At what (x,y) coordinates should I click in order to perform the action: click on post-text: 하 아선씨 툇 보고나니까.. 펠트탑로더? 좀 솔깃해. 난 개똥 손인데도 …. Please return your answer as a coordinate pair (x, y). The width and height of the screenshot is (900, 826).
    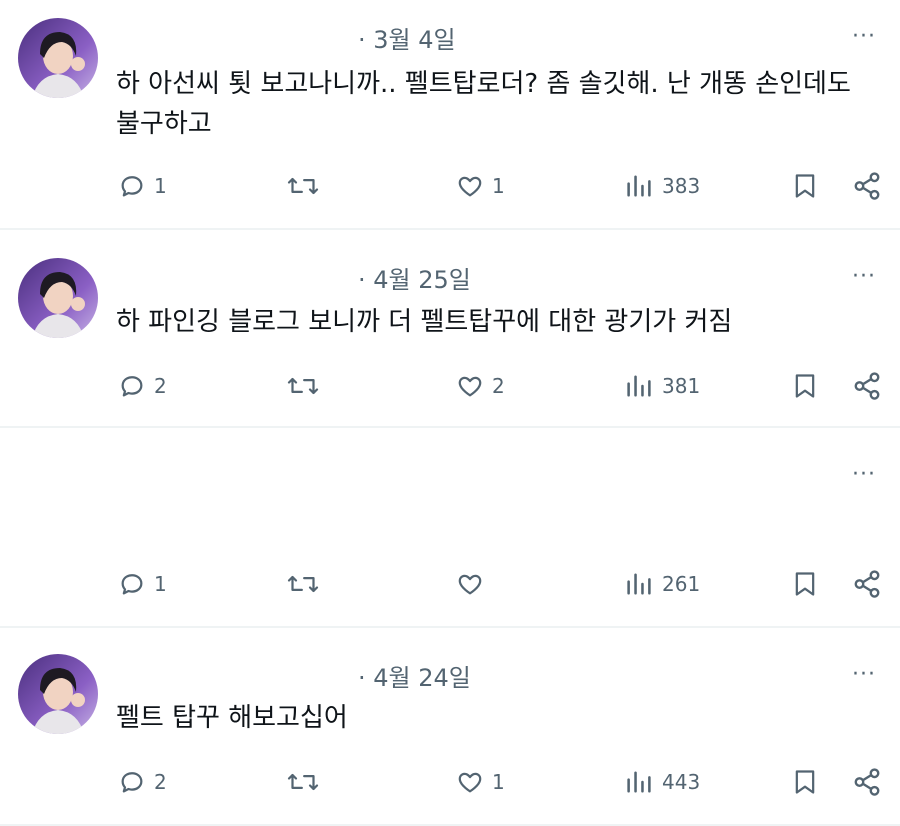
    Looking at the image, I should click on (483, 104).